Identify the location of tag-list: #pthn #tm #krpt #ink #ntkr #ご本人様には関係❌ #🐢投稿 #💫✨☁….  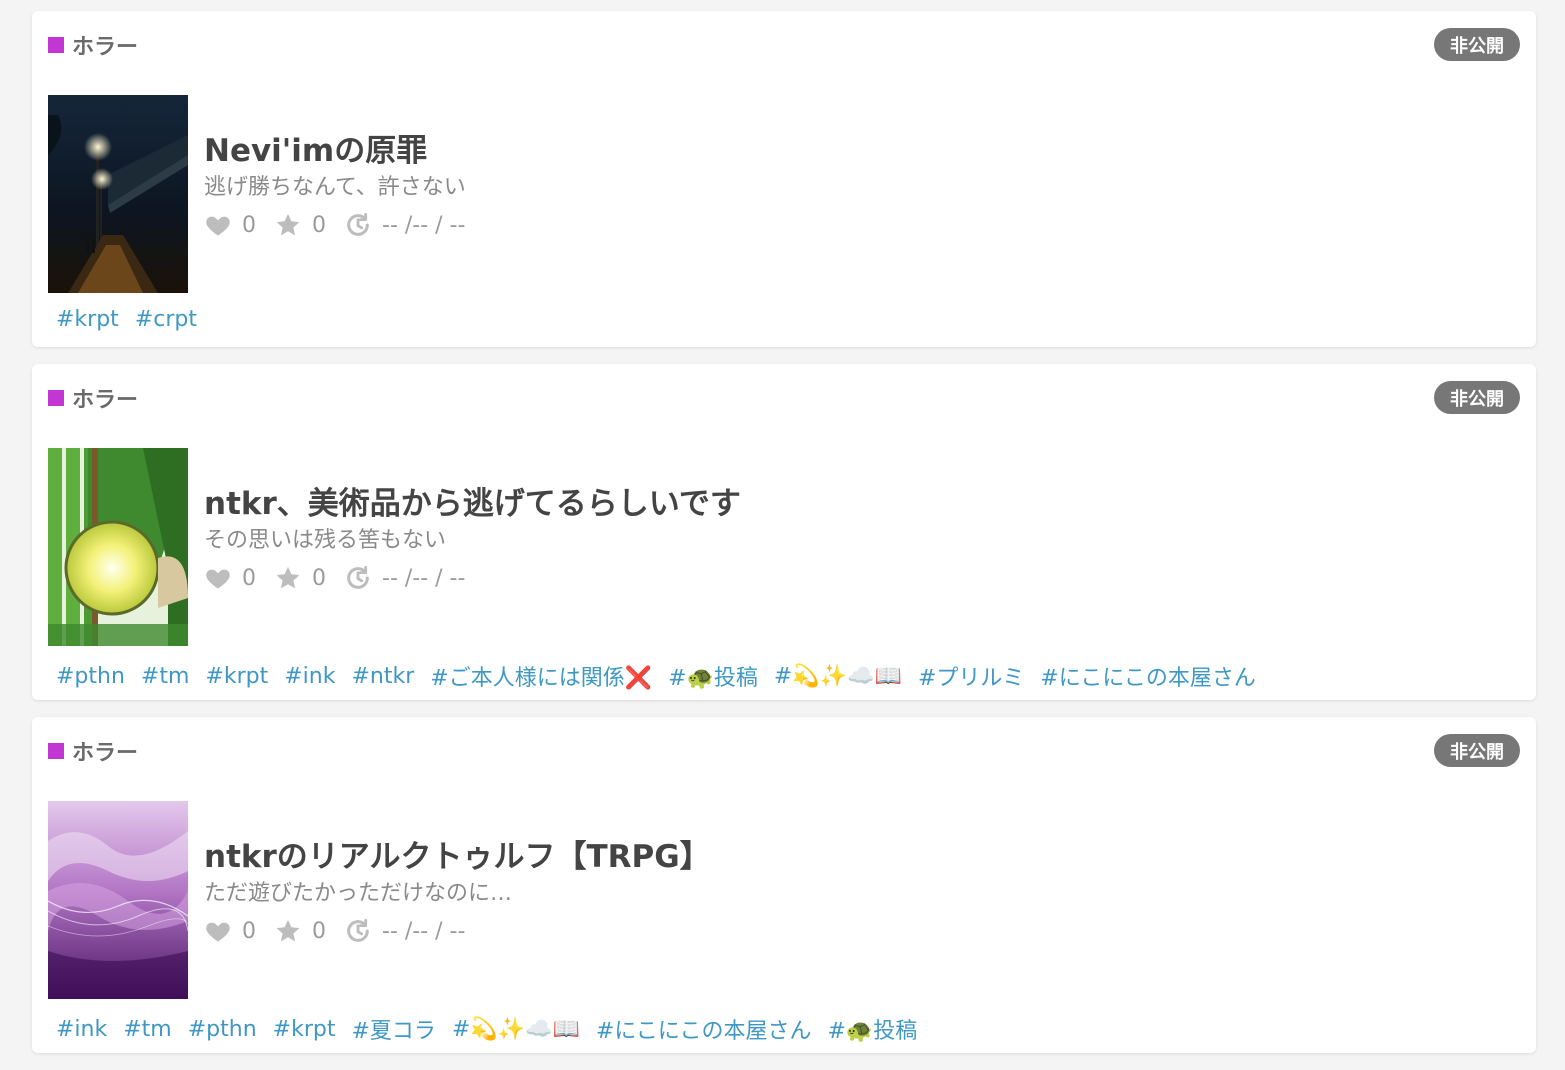
(664, 676).